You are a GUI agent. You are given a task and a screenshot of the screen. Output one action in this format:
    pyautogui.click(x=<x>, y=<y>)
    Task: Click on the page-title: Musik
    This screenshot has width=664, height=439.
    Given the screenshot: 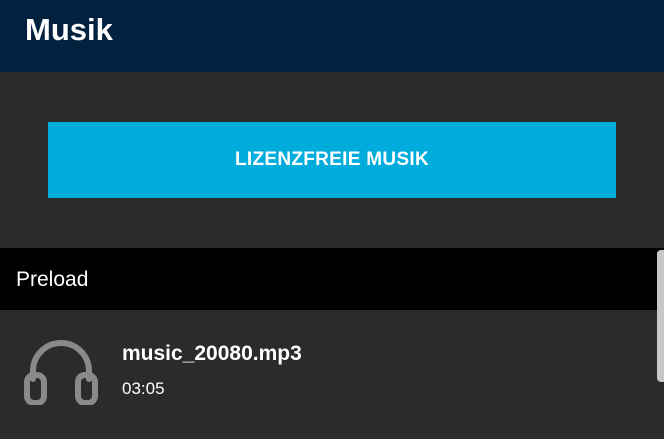 What is the action you would take?
    pyautogui.click(x=69, y=29)
    